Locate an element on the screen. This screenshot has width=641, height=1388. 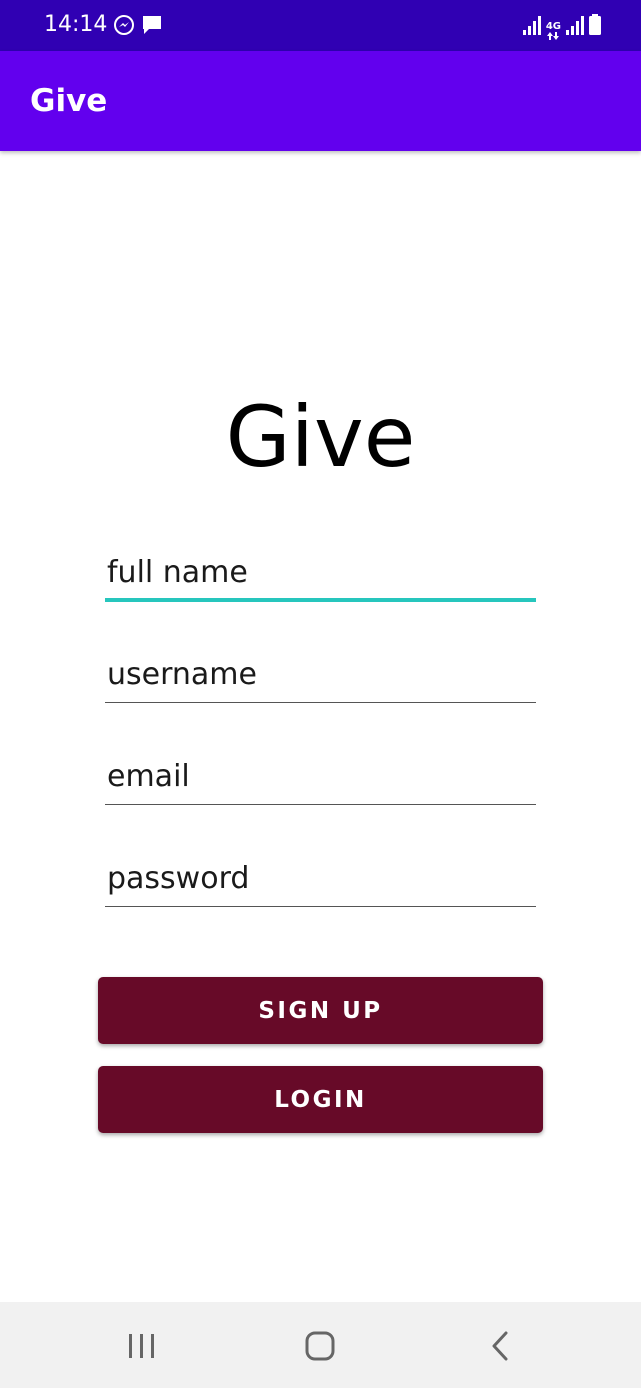
home-icon is located at coordinates (320, 1346).